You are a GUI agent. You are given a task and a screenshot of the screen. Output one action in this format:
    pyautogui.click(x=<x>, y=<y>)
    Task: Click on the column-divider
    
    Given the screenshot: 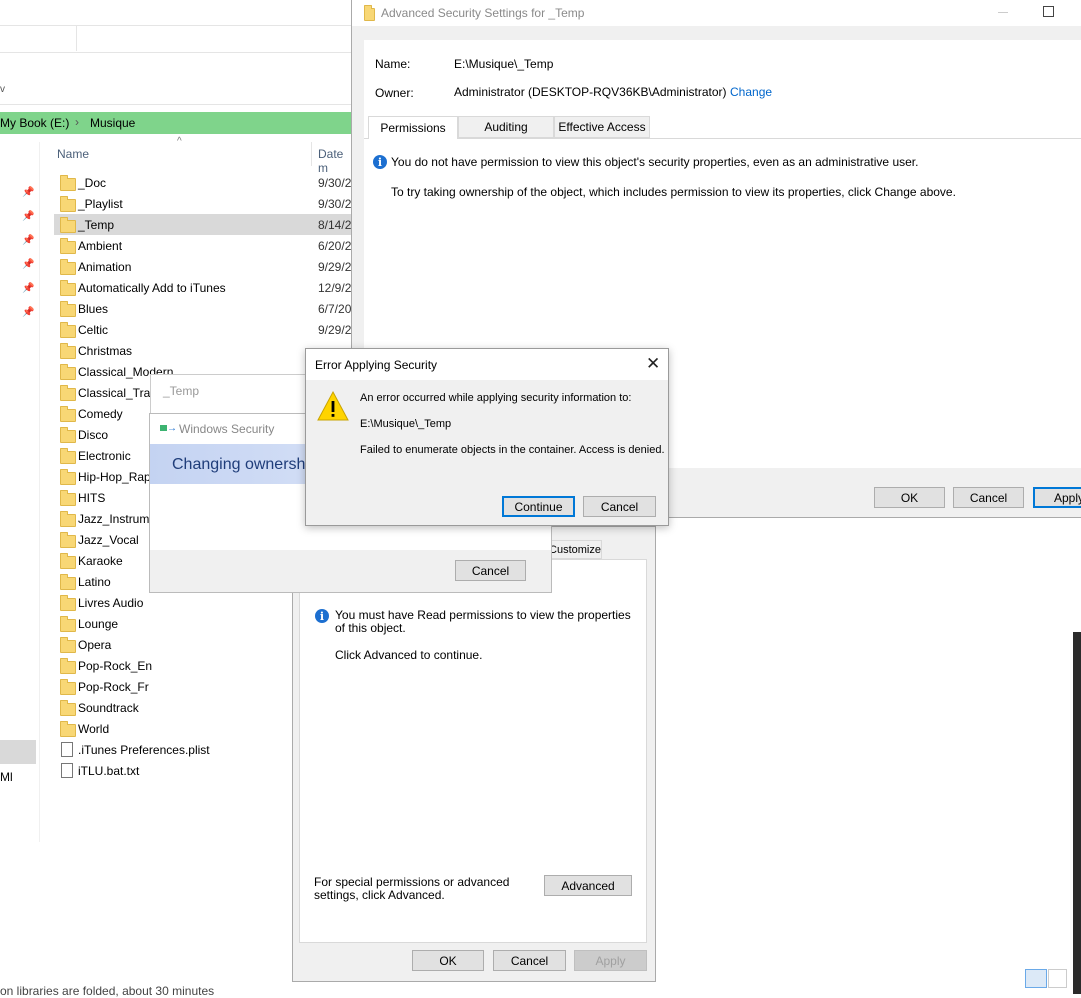 What is the action you would take?
    pyautogui.click(x=311, y=154)
    